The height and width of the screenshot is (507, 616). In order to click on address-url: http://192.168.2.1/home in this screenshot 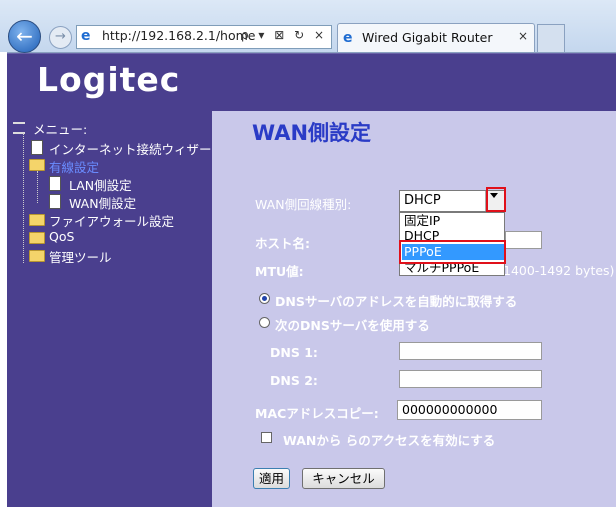, I will do `click(182, 35)`.